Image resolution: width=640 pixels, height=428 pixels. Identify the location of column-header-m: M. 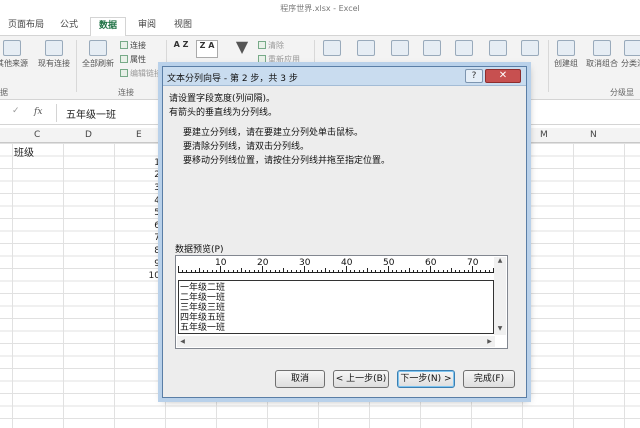
(544, 135).